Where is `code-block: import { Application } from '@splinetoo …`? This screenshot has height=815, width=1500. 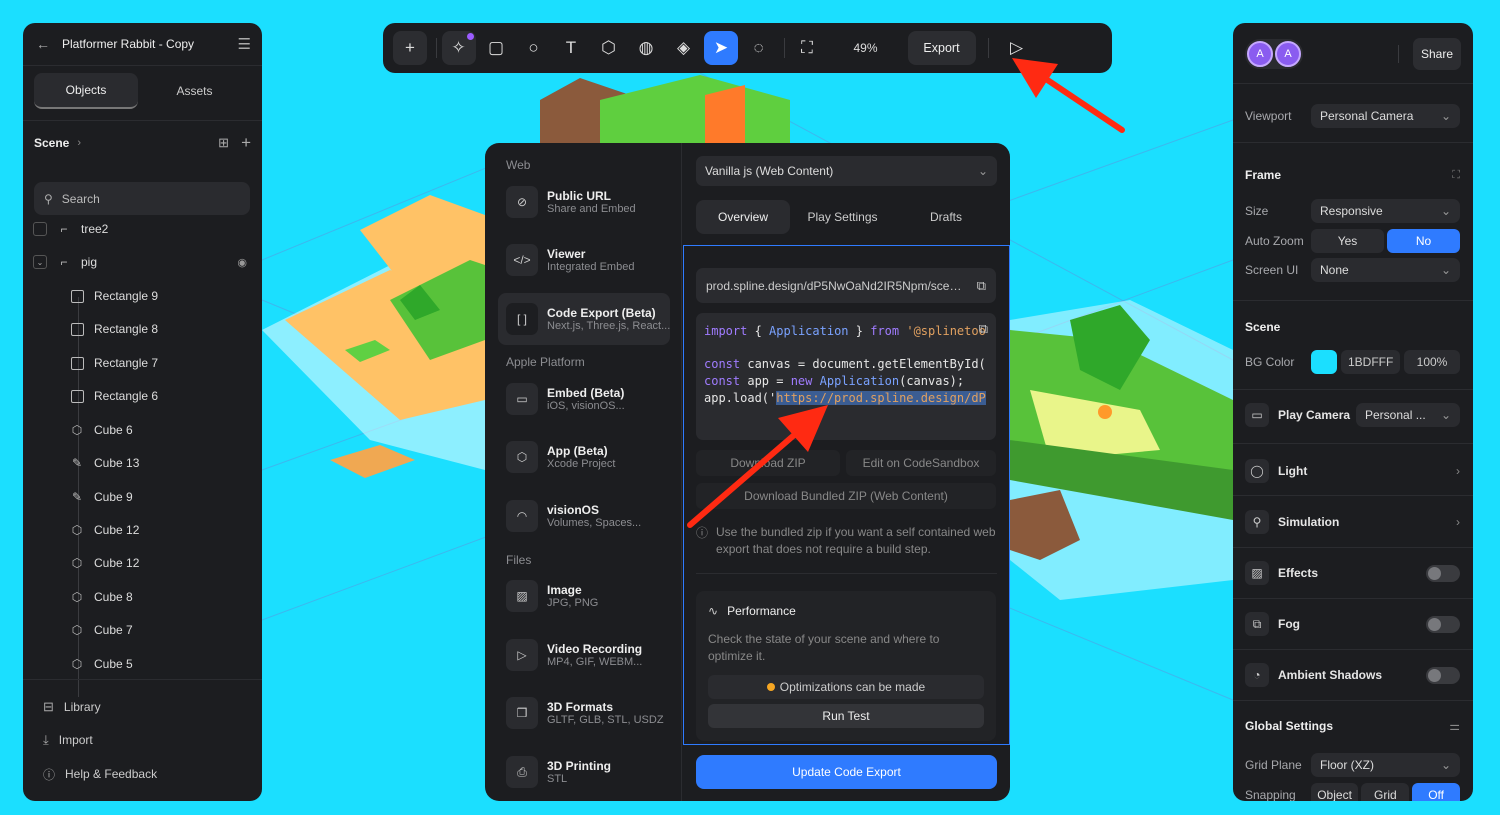 code-block: import { Application } from '@splinetoo … is located at coordinates (846, 376).